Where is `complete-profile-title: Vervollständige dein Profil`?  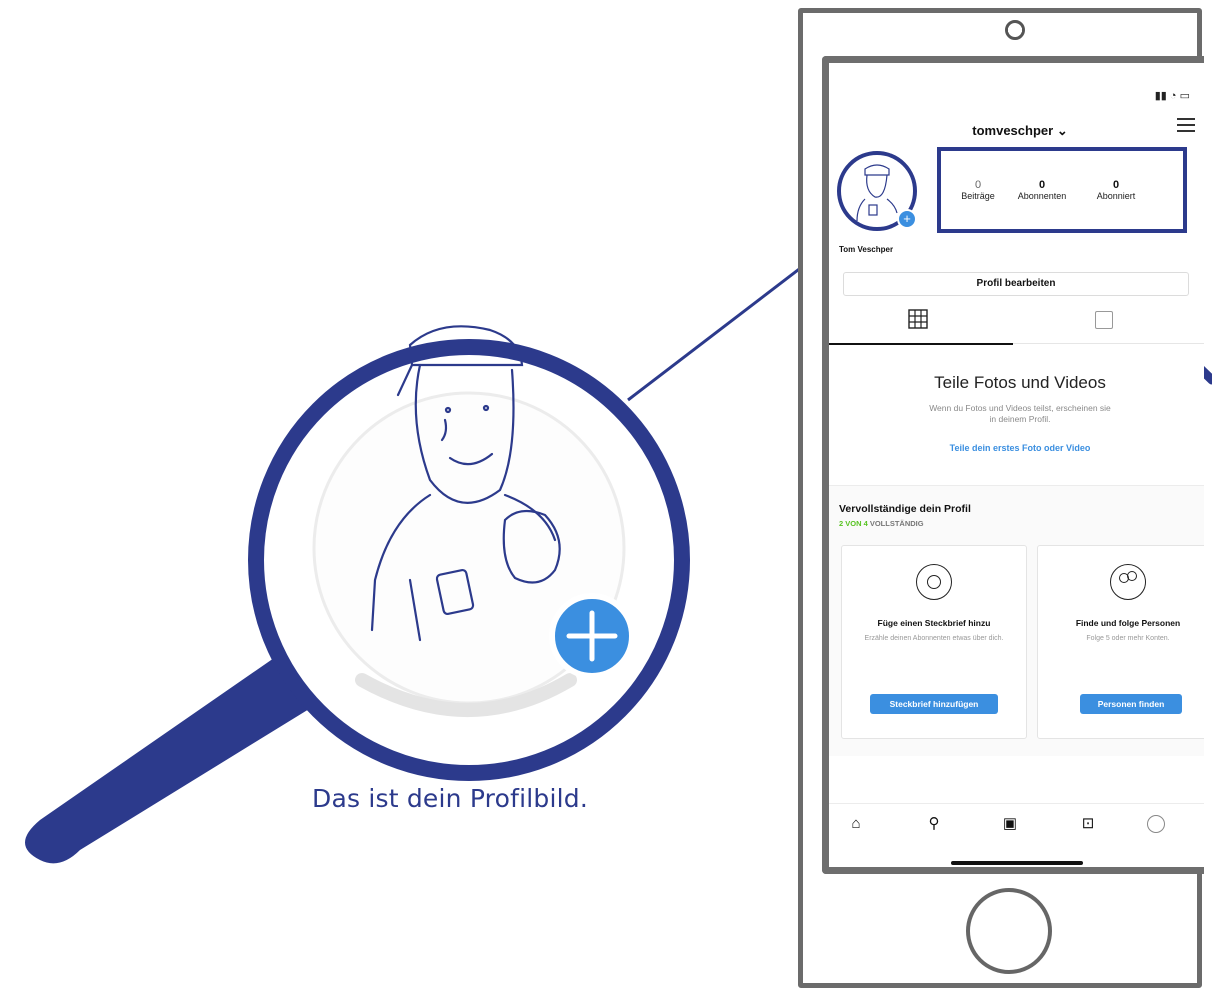
complete-profile-title: Vervollständige dein Profil is located at coordinates (905, 509).